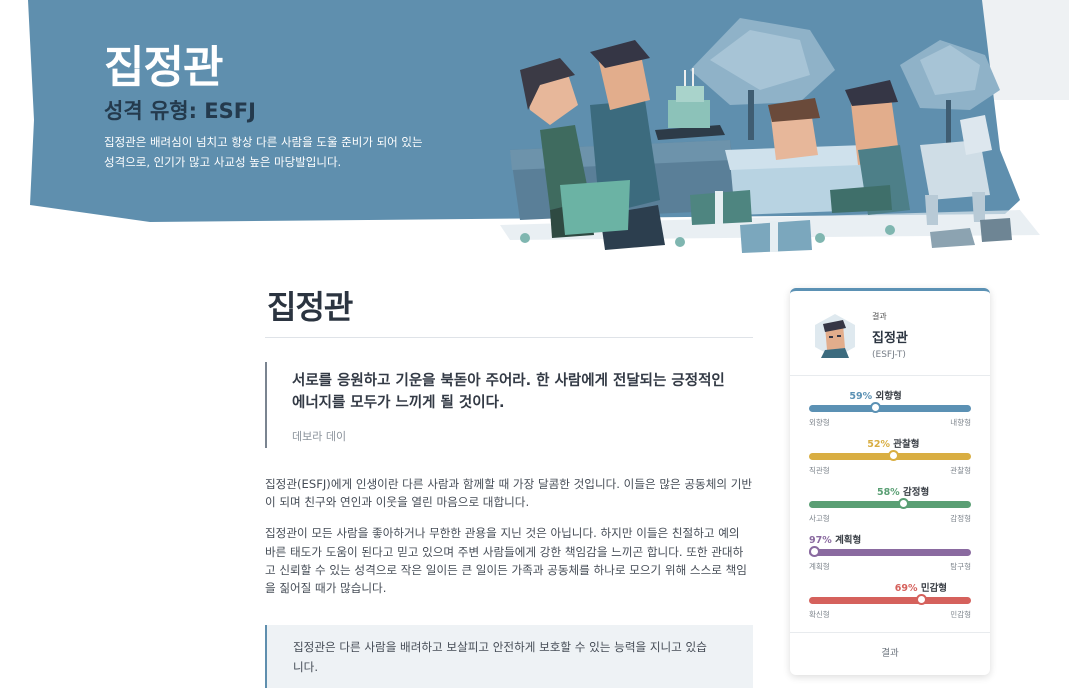 This screenshot has width=1069, height=694. I want to click on trait-percent-label: 관찰형, so click(906, 444).